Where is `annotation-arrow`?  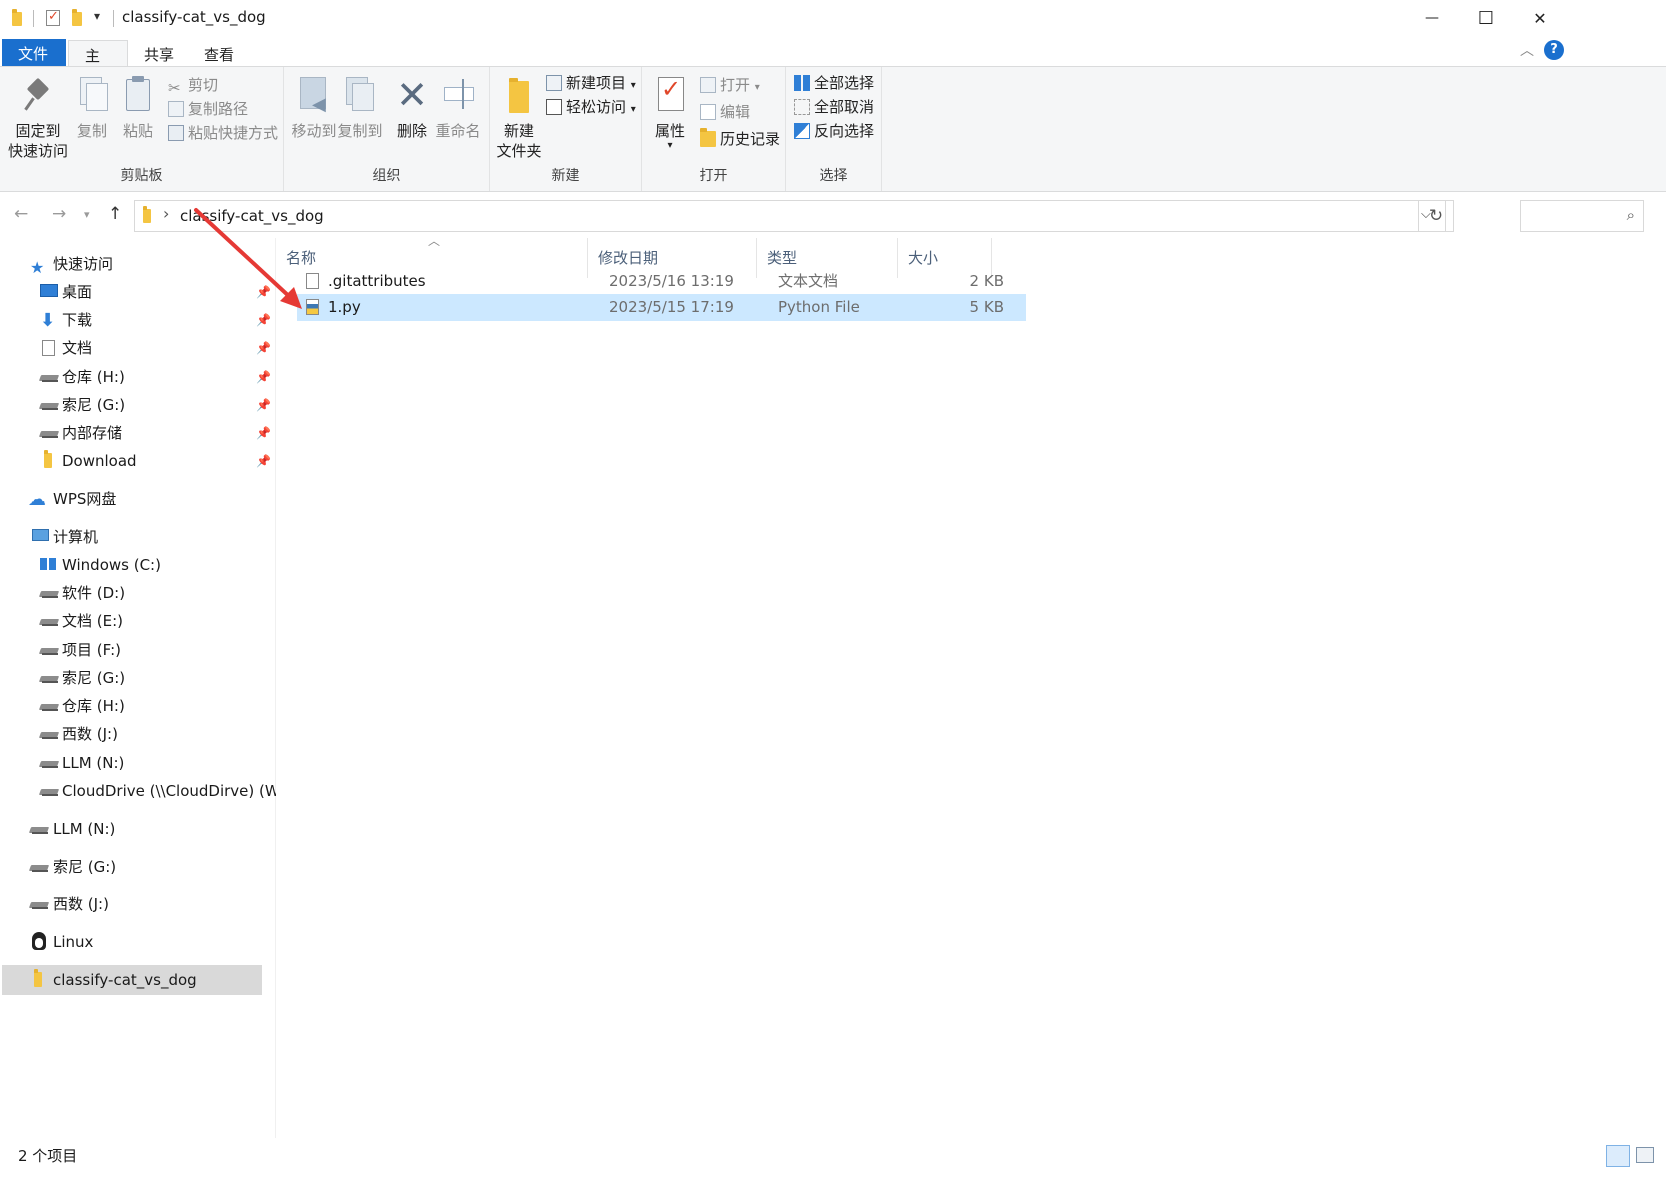
annotation-arrow is located at coordinates (248, 258).